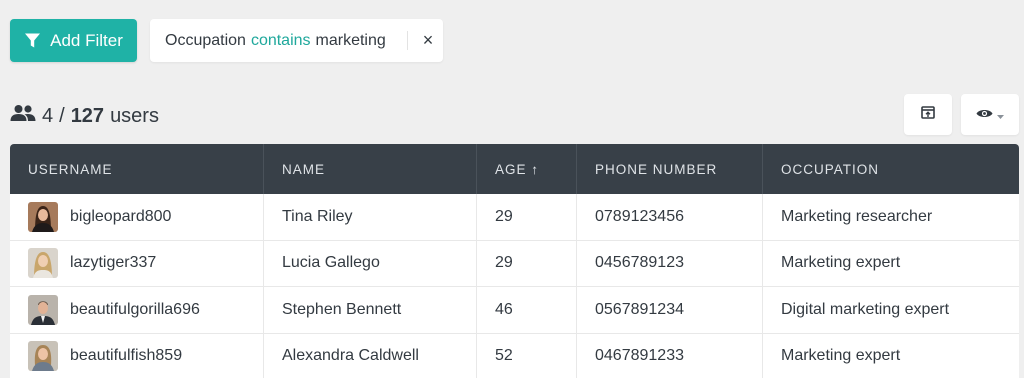 This screenshot has width=1024, height=378. I want to click on export-icon, so click(928, 114).